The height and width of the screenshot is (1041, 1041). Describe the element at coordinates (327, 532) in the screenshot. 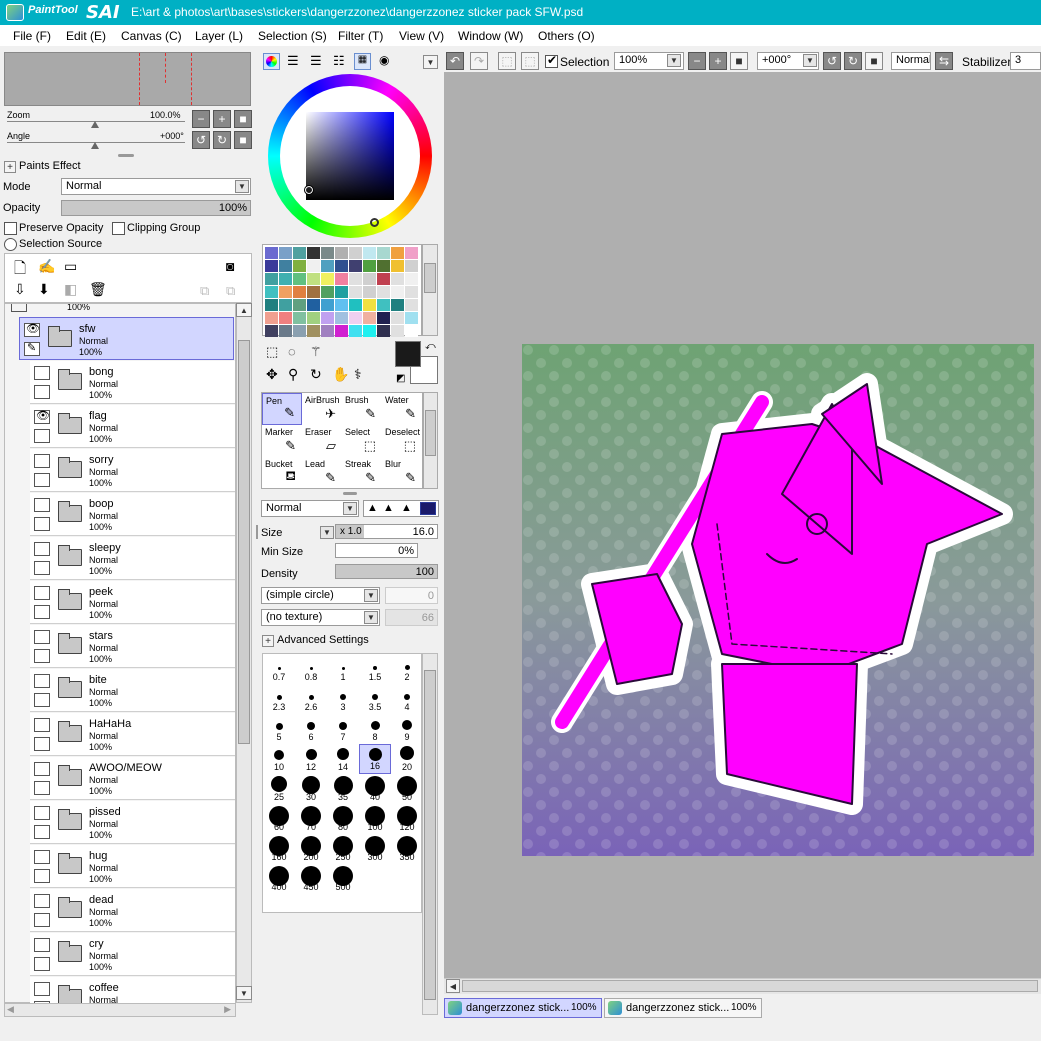

I see `brush-size-range-dropdown: ▼` at that location.